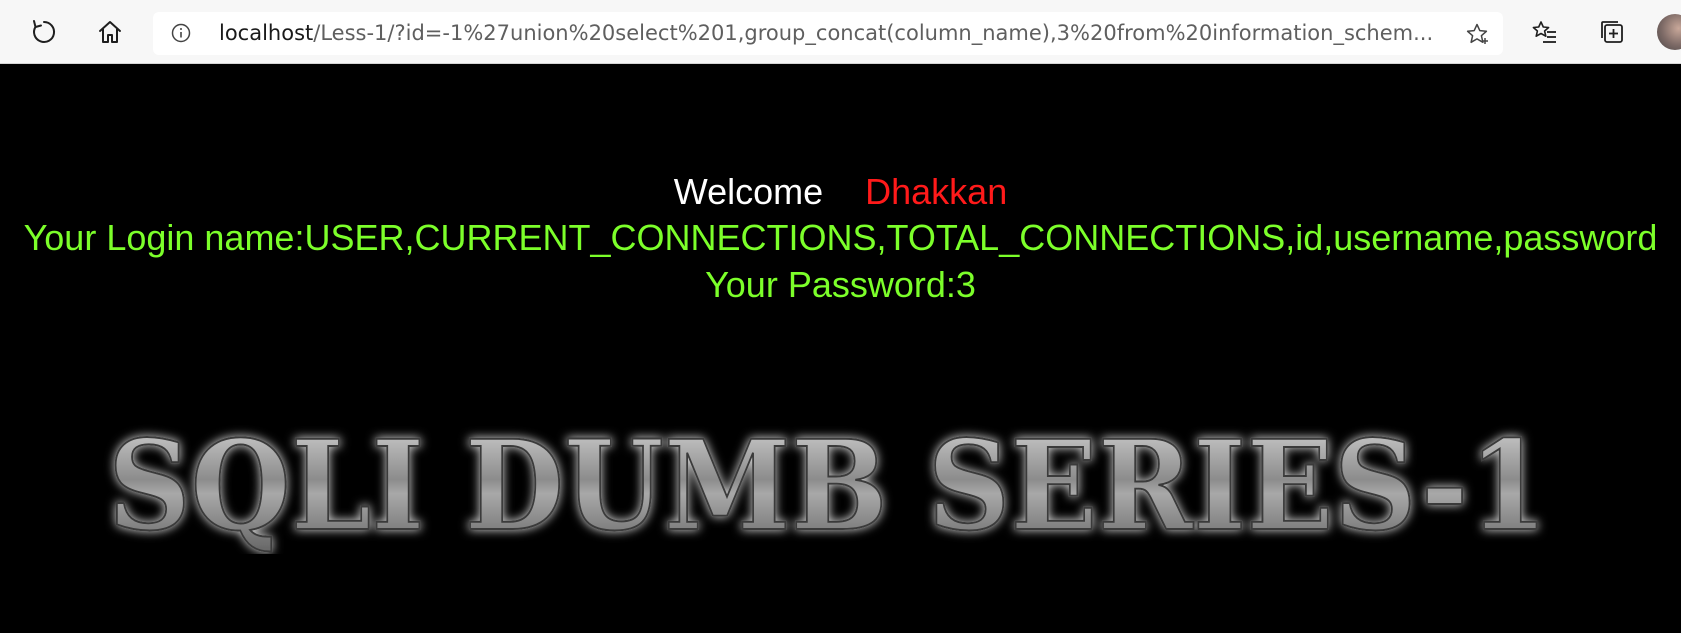 This screenshot has width=1681, height=633. I want to click on home-button, so click(110, 32).